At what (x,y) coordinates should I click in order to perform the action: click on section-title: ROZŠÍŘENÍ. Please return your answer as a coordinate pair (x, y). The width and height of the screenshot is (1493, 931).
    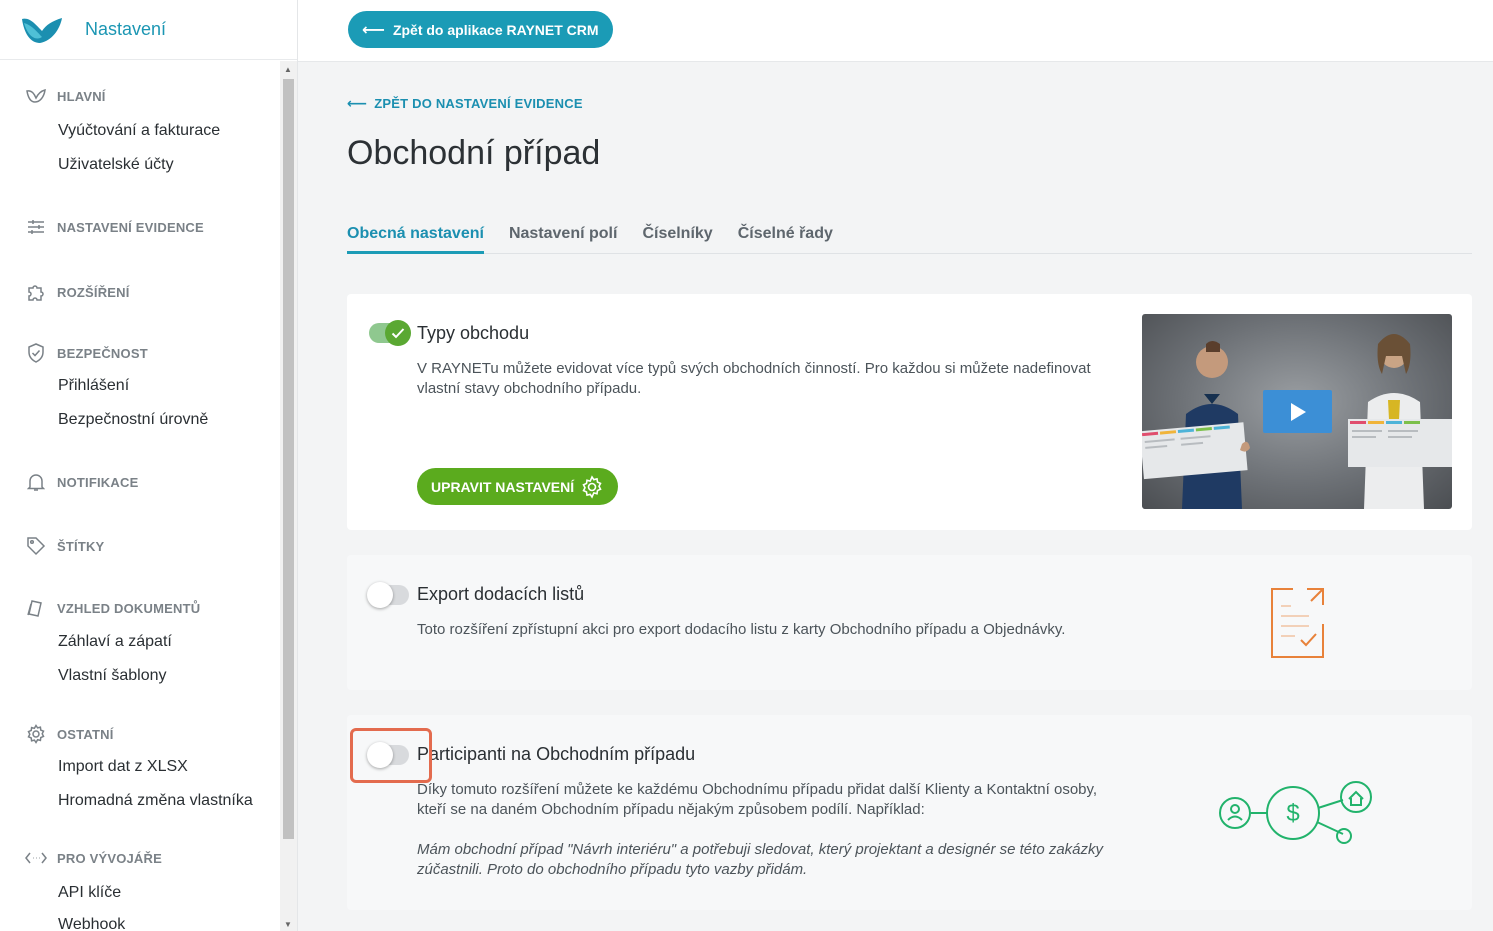
    Looking at the image, I should click on (93, 292).